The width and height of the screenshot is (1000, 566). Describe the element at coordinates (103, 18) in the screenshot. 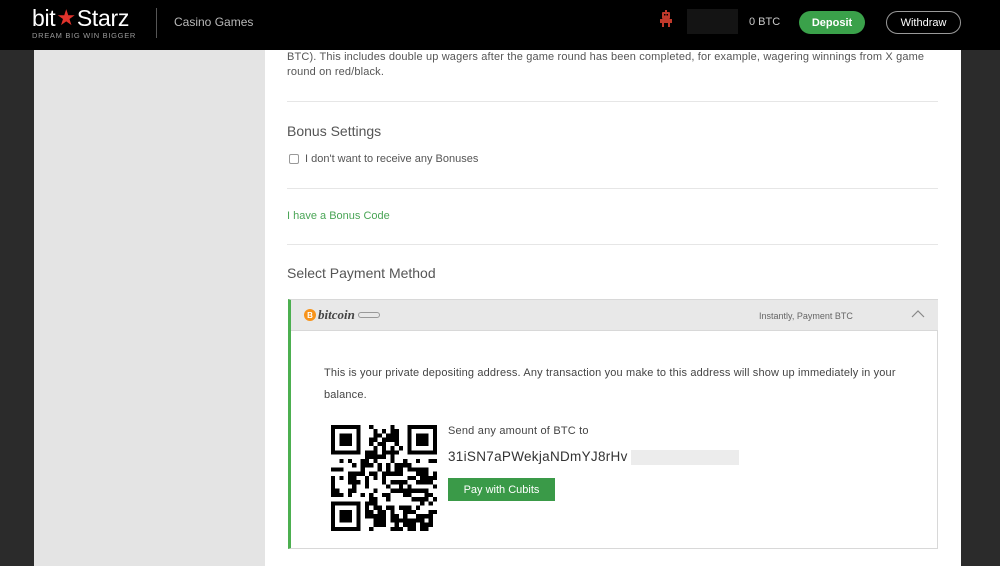

I see `logo-text-starz: Starz` at that location.